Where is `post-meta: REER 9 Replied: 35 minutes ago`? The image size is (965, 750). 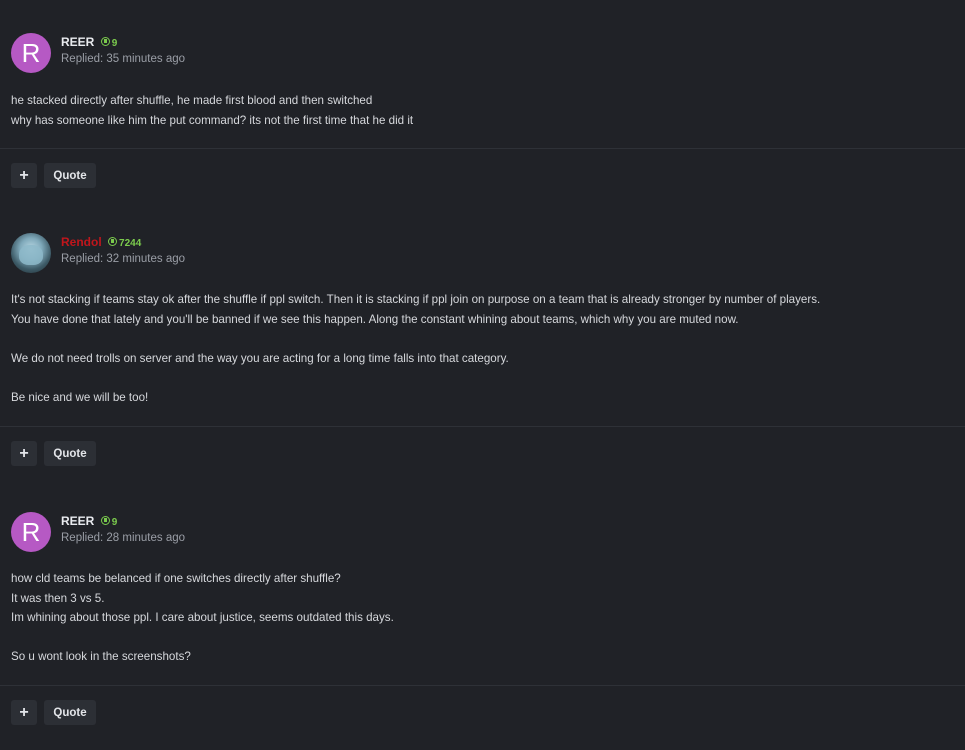 post-meta: REER 9 Replied: 35 minutes ago is located at coordinates (123, 49).